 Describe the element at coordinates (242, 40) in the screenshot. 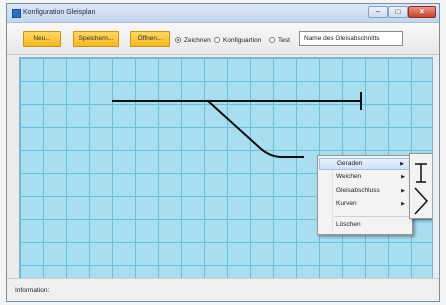

I see `radio-label: Konfiguartion` at that location.